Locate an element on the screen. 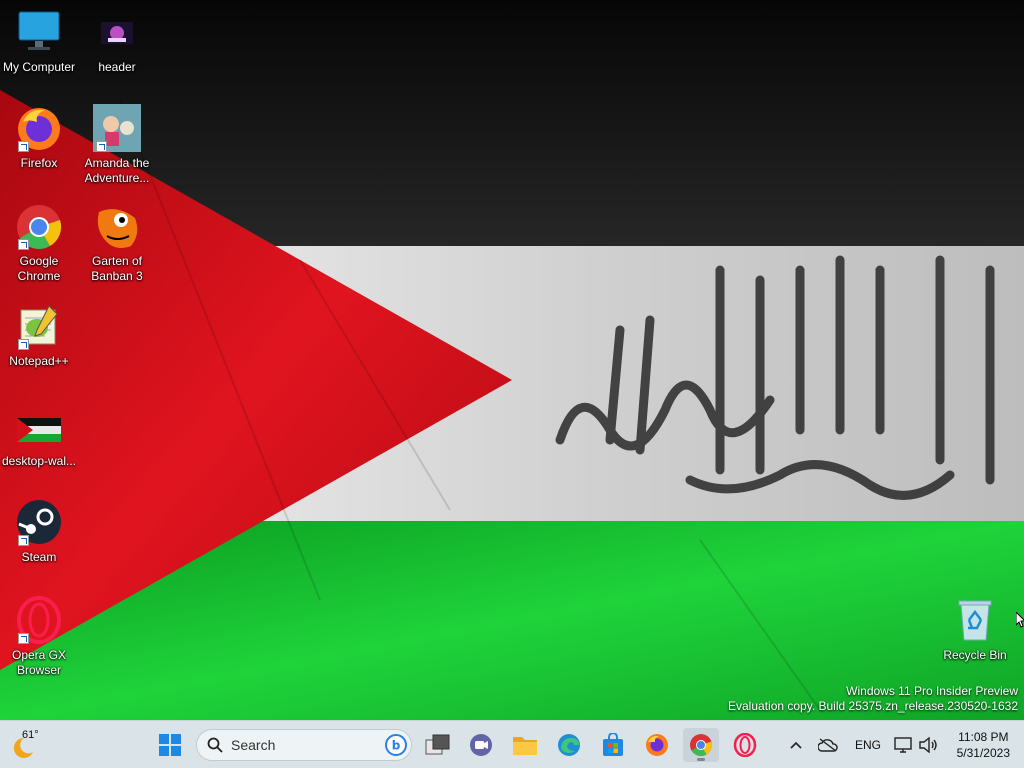 The width and height of the screenshot is (1024, 768). chrome-taskbar-button is located at coordinates (701, 745).